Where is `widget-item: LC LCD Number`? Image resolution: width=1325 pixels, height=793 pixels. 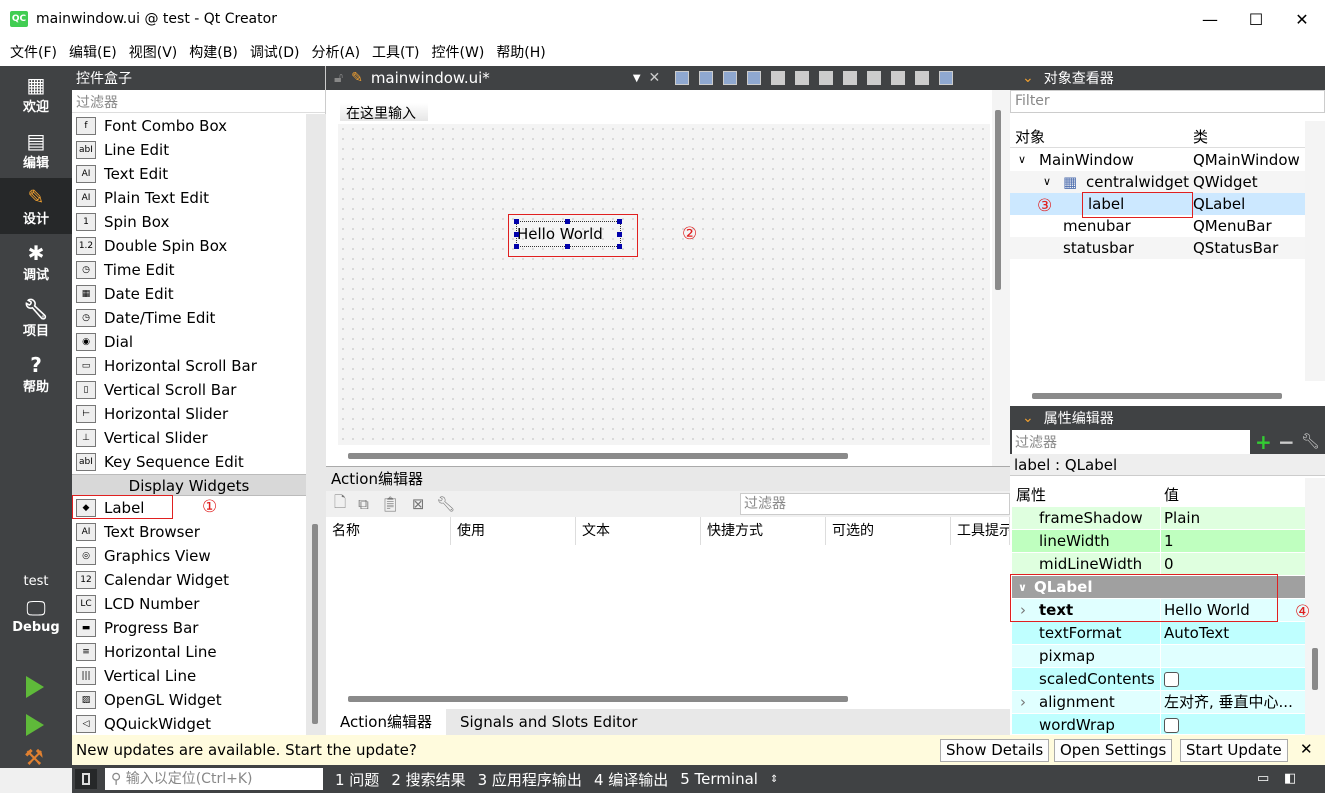
widget-item: LC LCD Number is located at coordinates (189, 604).